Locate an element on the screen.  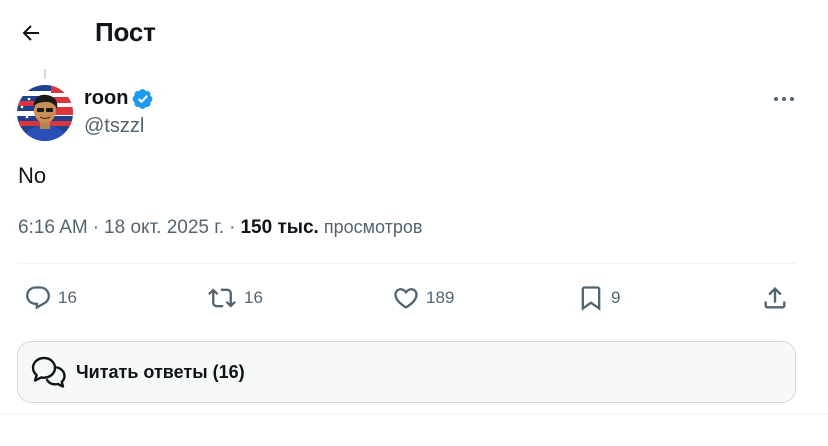
post-text: No is located at coordinates (32, 175).